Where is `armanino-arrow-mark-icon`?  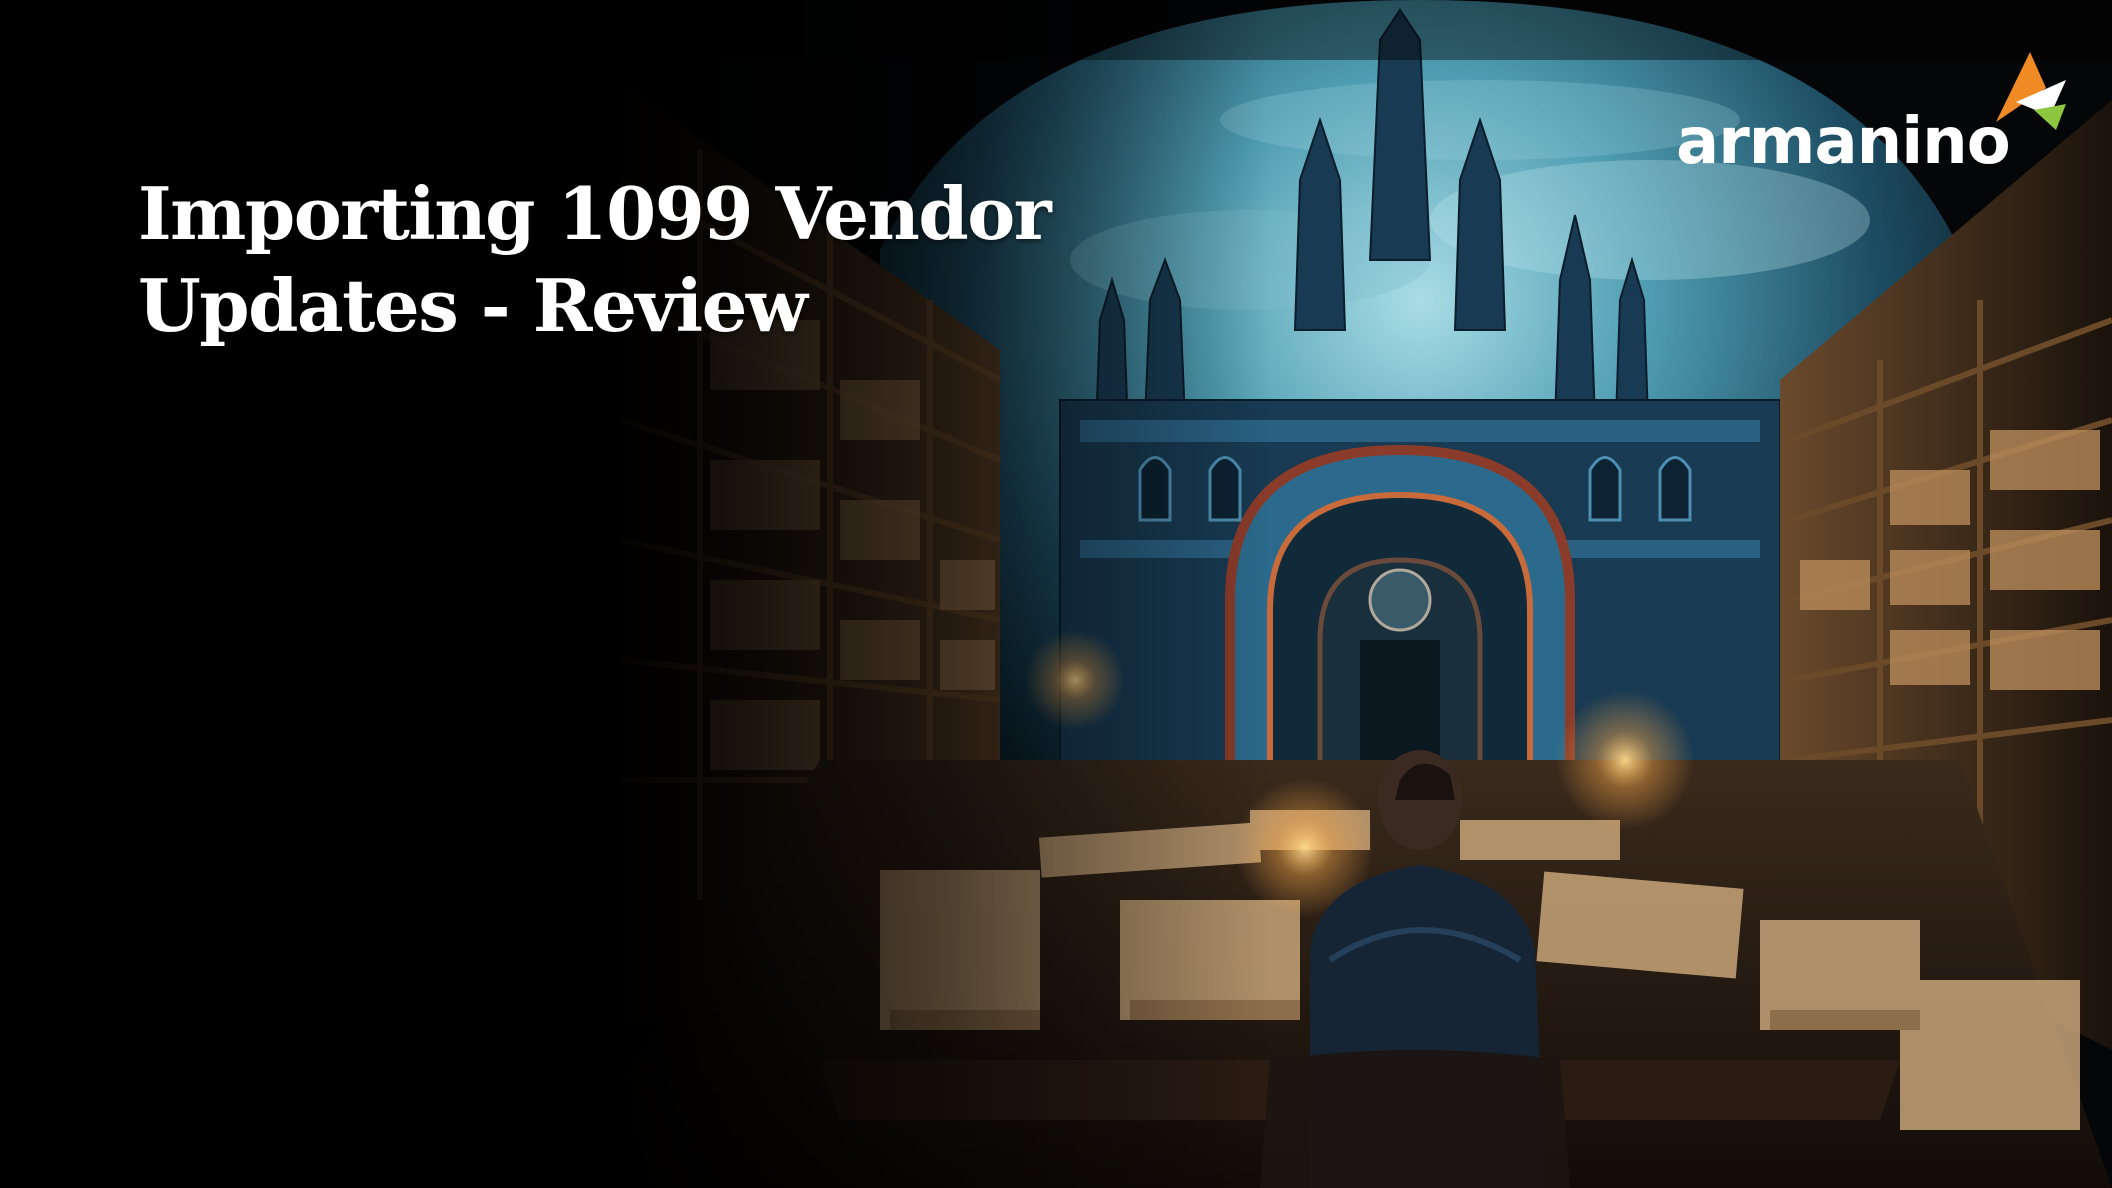
armanino-arrow-mark-icon is located at coordinates (2031, 91).